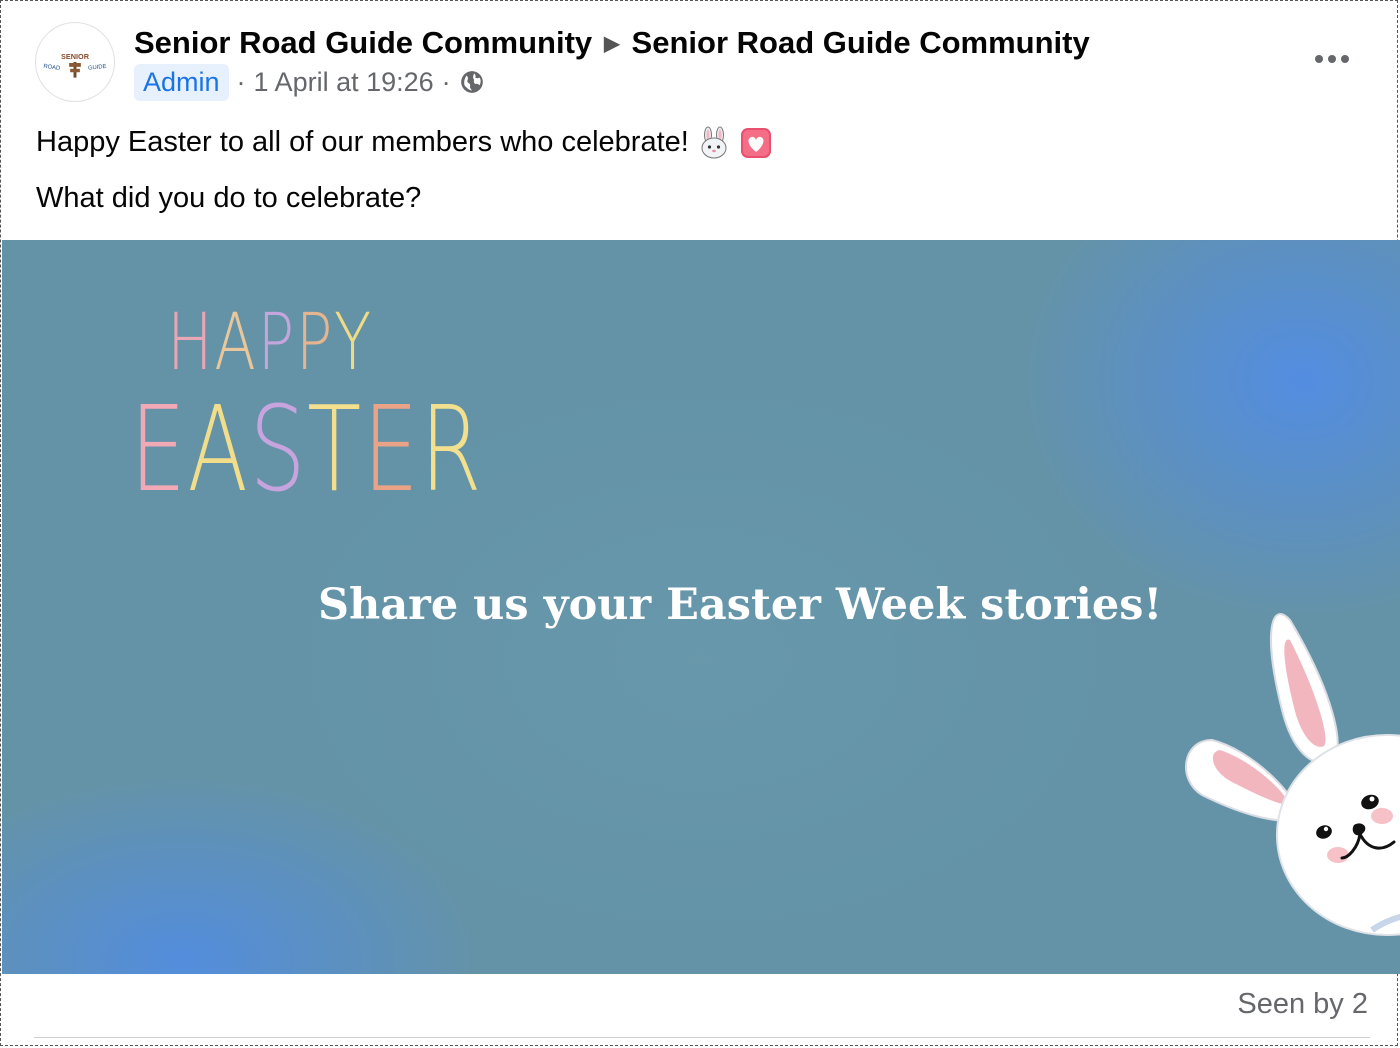 The height and width of the screenshot is (1048, 1400). What do you see at coordinates (278, 449) in the screenshot?
I see `easter-letter: S` at bounding box center [278, 449].